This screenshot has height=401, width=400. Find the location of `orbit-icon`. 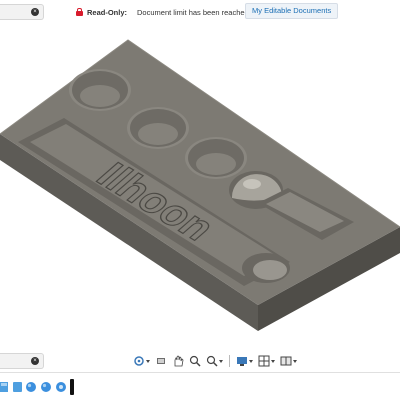

orbit-icon is located at coordinates (139, 361).